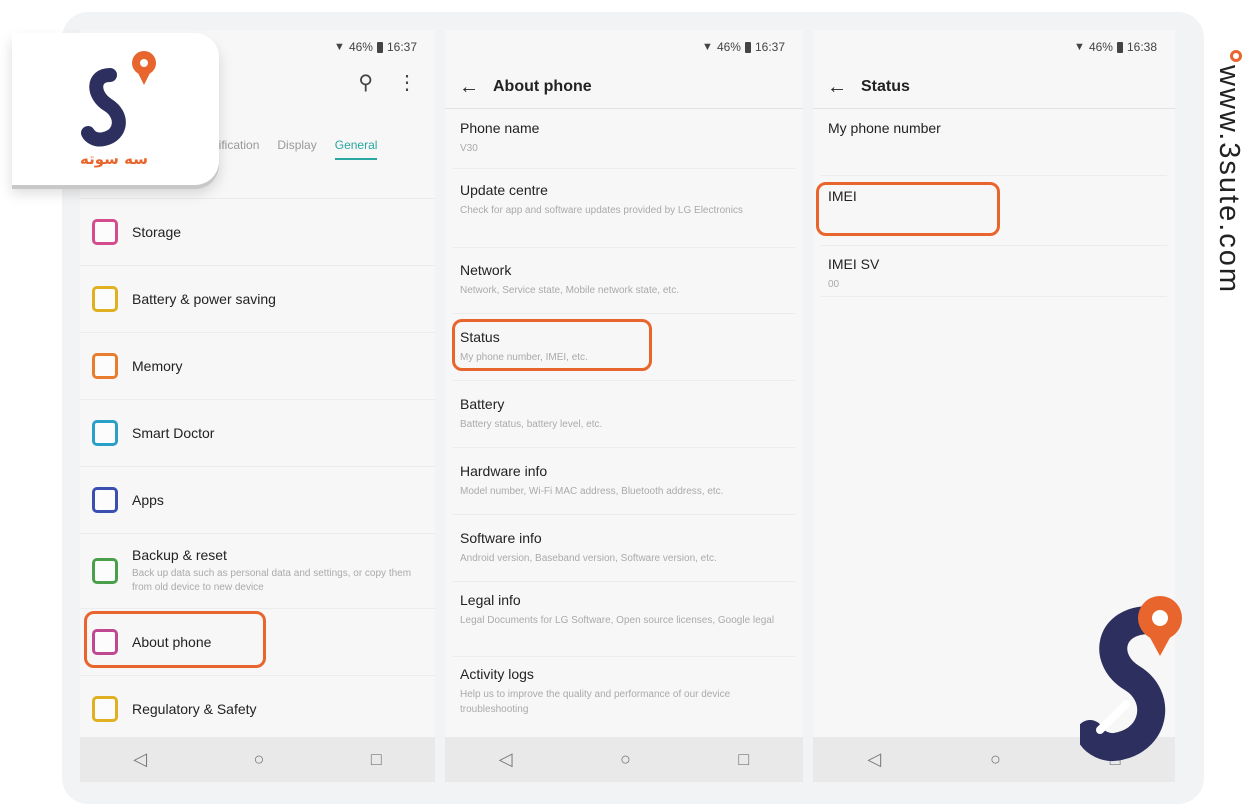  Describe the element at coordinates (296, 149) in the screenshot. I see `tab-display: Display` at that location.